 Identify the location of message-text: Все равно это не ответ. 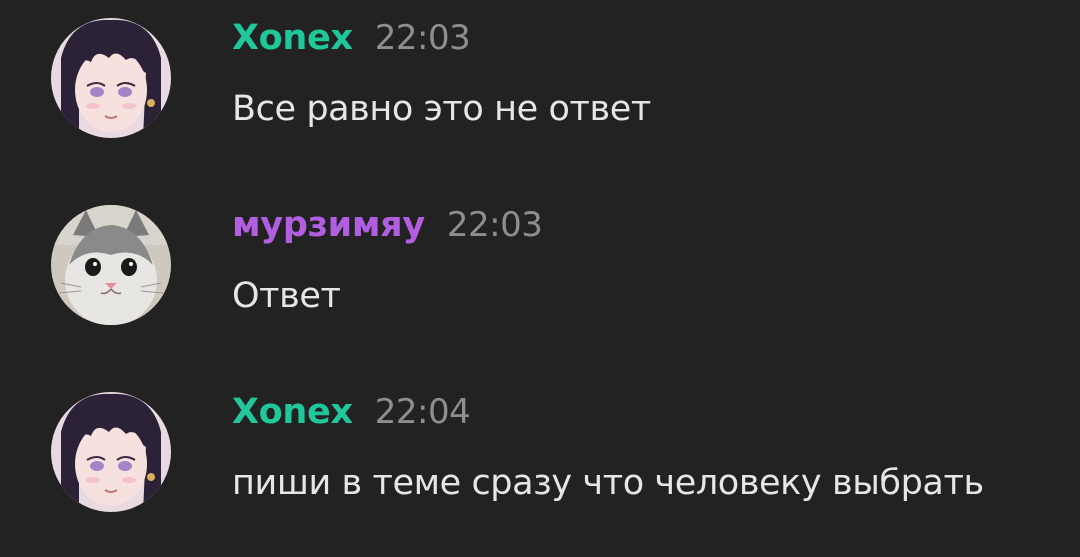
(441, 109).